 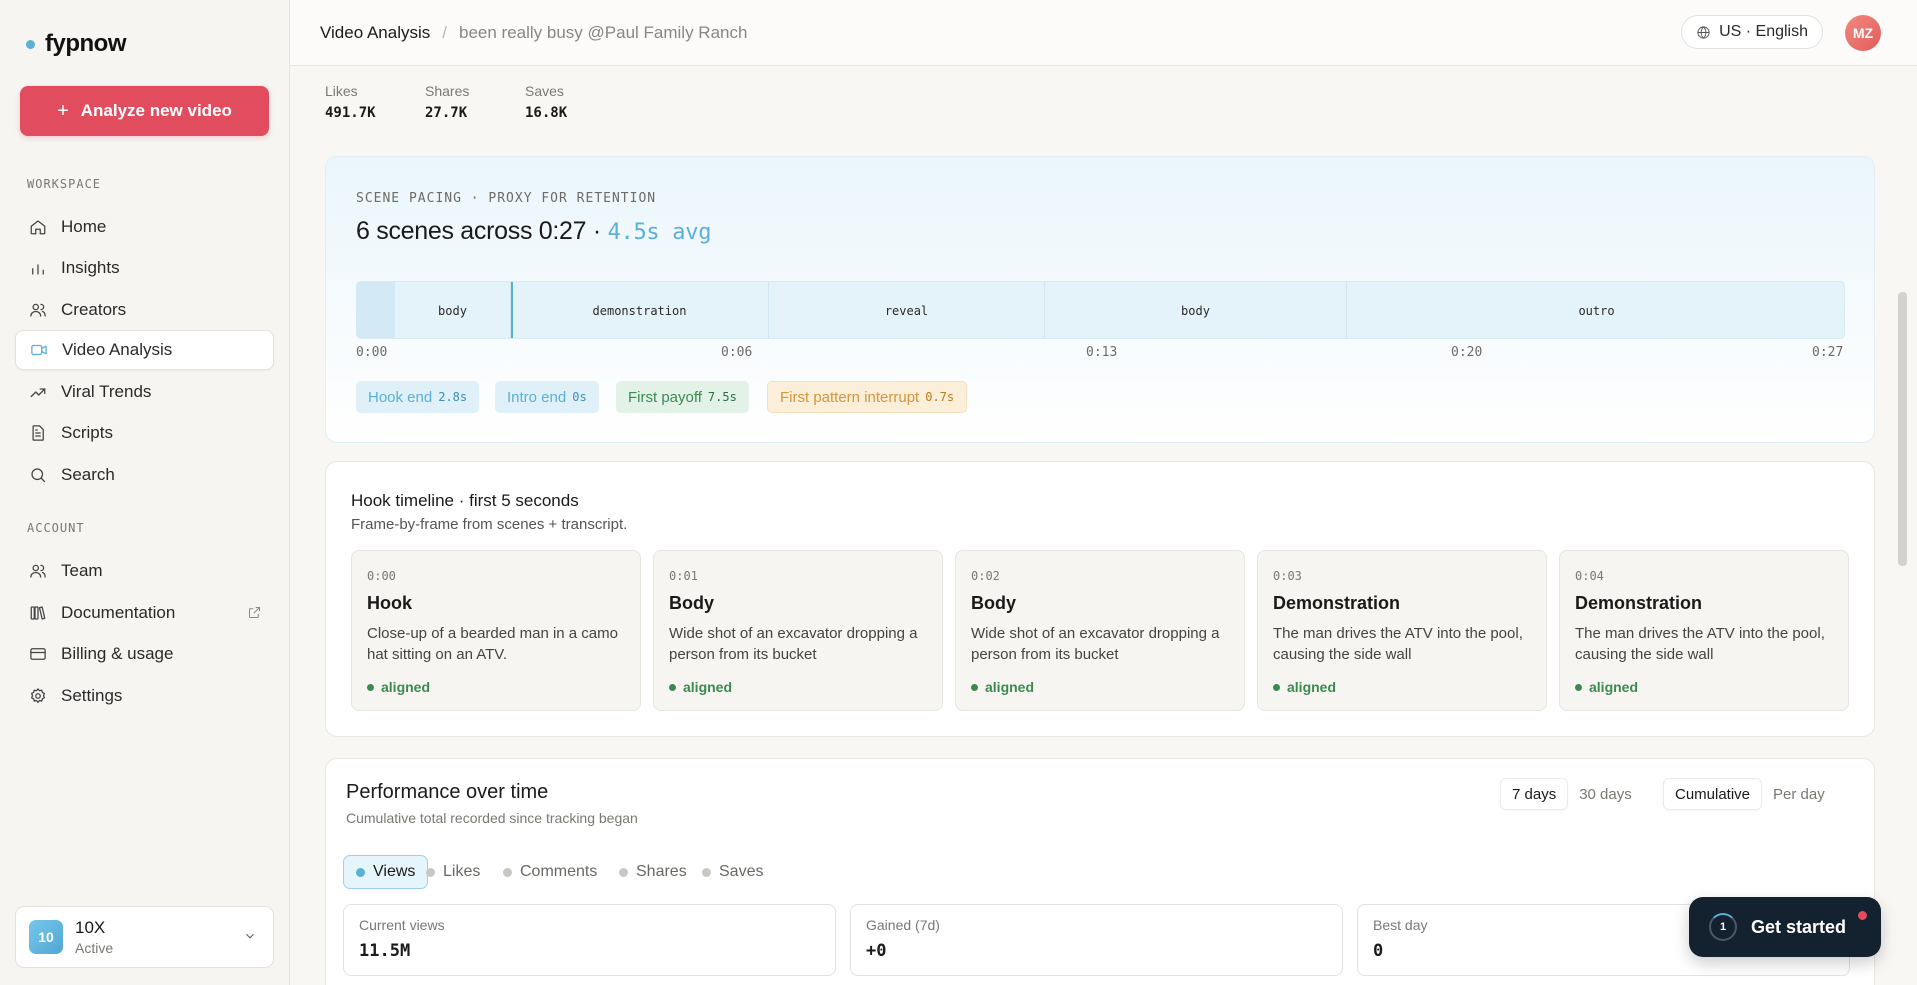 I want to click on home-icon, so click(x=38, y=227).